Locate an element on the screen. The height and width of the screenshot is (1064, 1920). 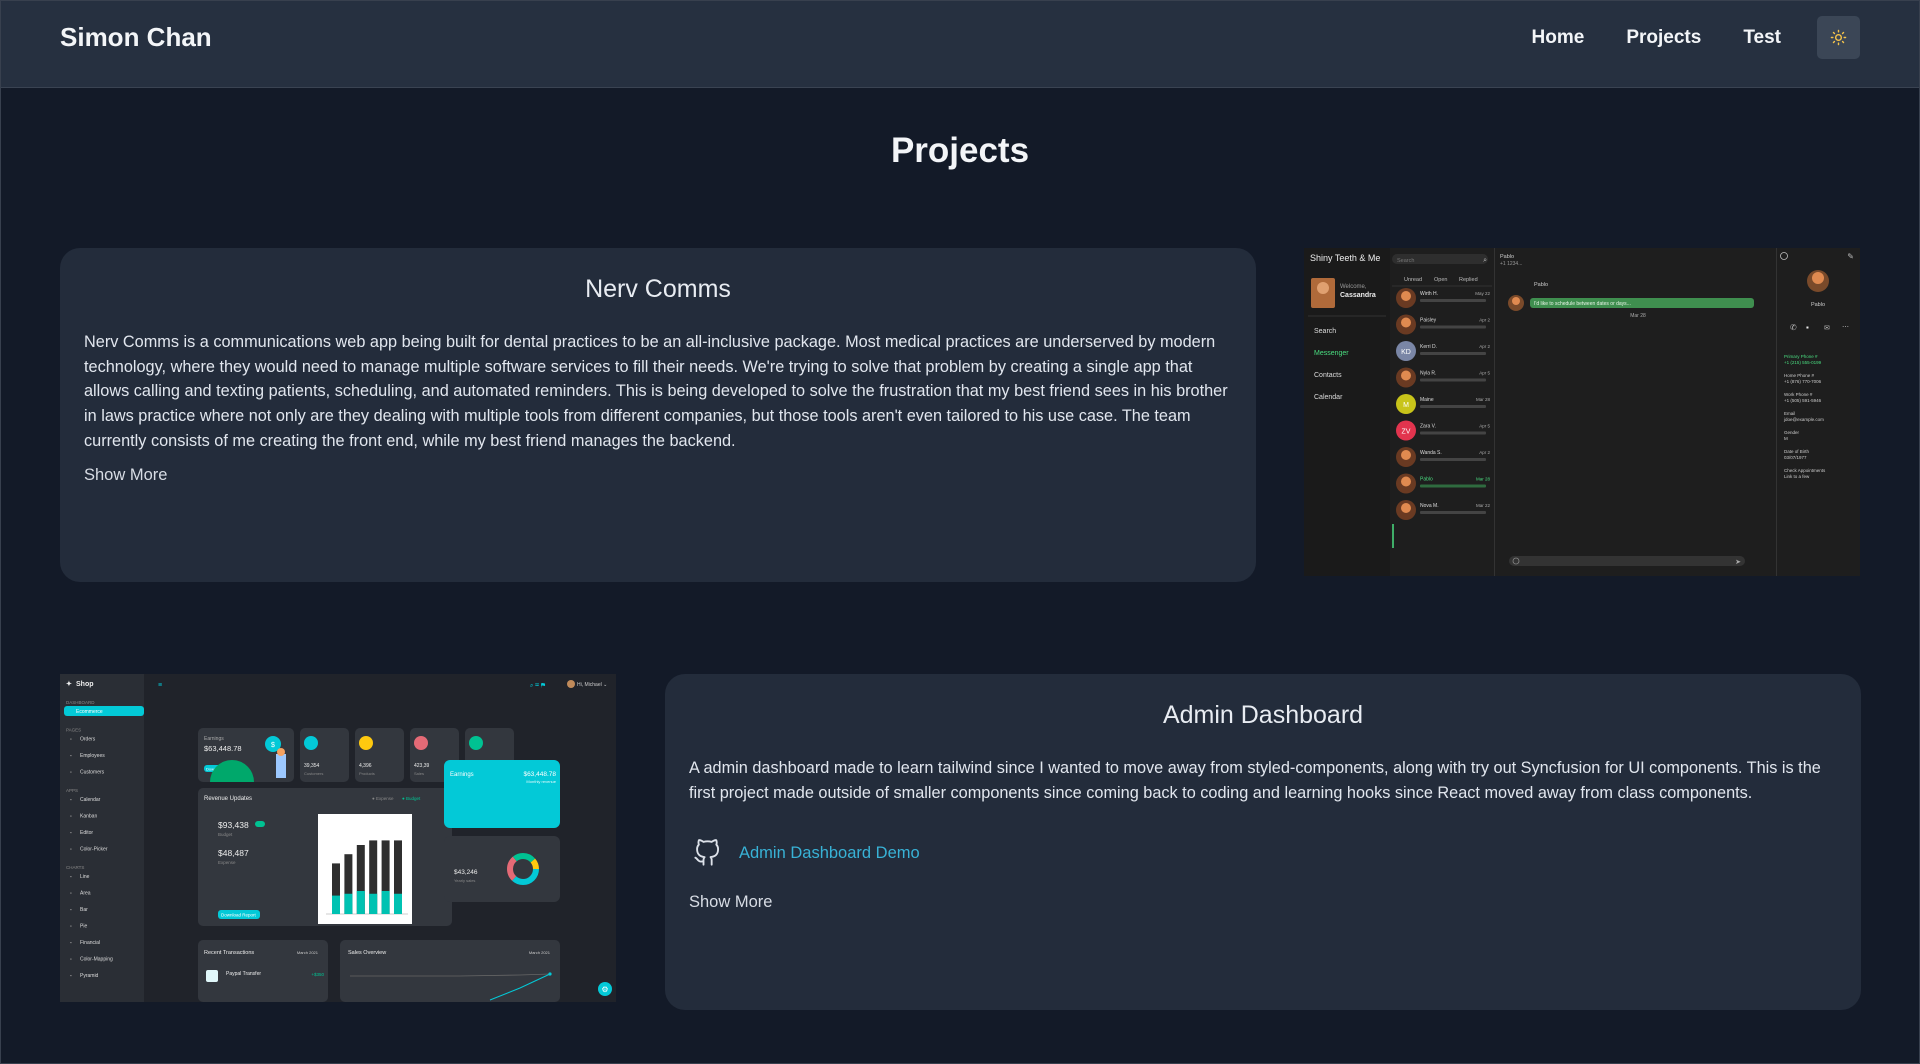
svg-text: May 22 is located at coordinates (1482, 293).